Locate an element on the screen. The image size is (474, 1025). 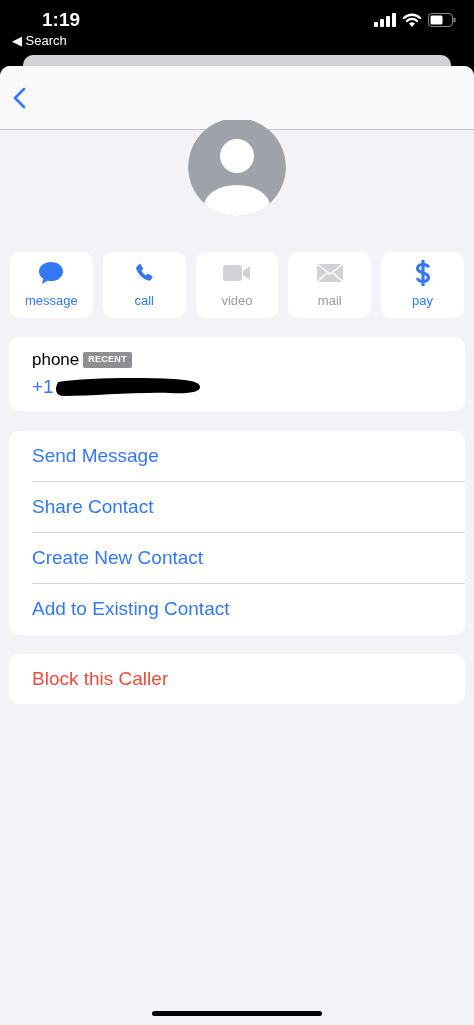
action-button: message is located at coordinates (51, 285).